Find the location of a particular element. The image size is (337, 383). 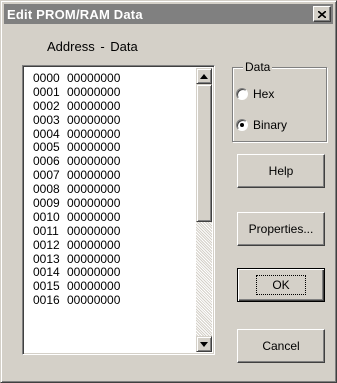

address-column-label: Address is located at coordinates (71, 46).